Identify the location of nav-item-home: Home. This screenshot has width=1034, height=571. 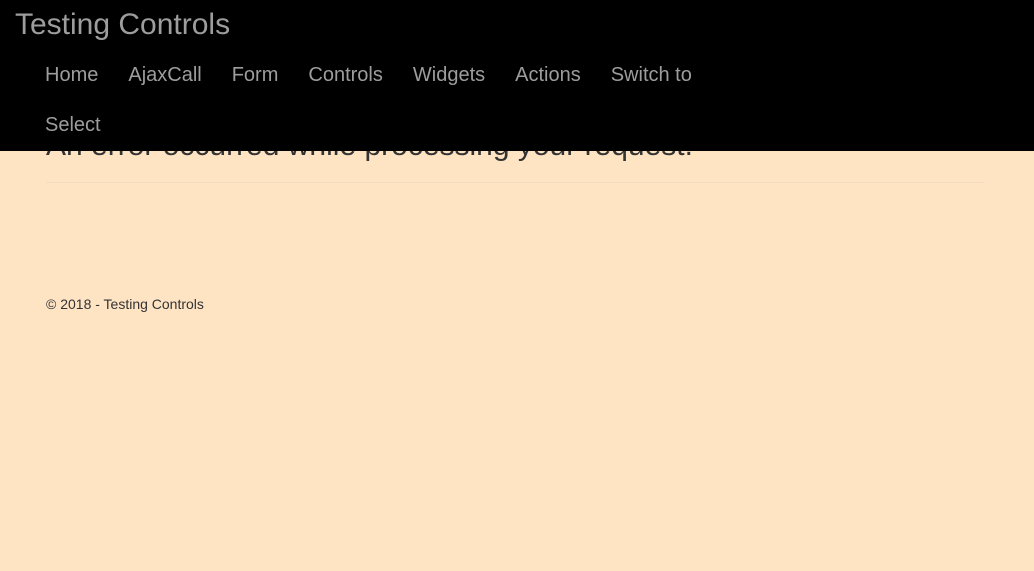
(71, 75).